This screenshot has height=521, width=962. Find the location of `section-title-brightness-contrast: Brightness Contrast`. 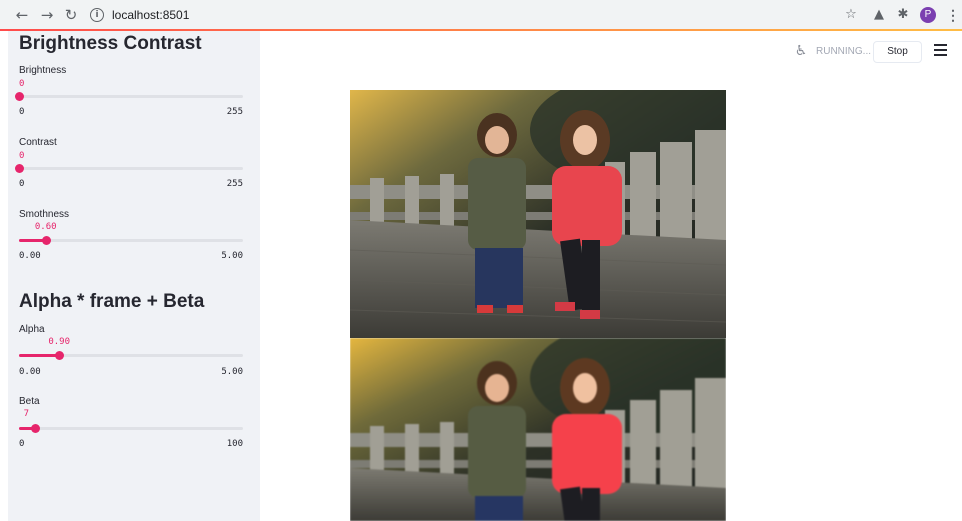

section-title-brightness-contrast: Brightness Contrast is located at coordinates (110, 43).